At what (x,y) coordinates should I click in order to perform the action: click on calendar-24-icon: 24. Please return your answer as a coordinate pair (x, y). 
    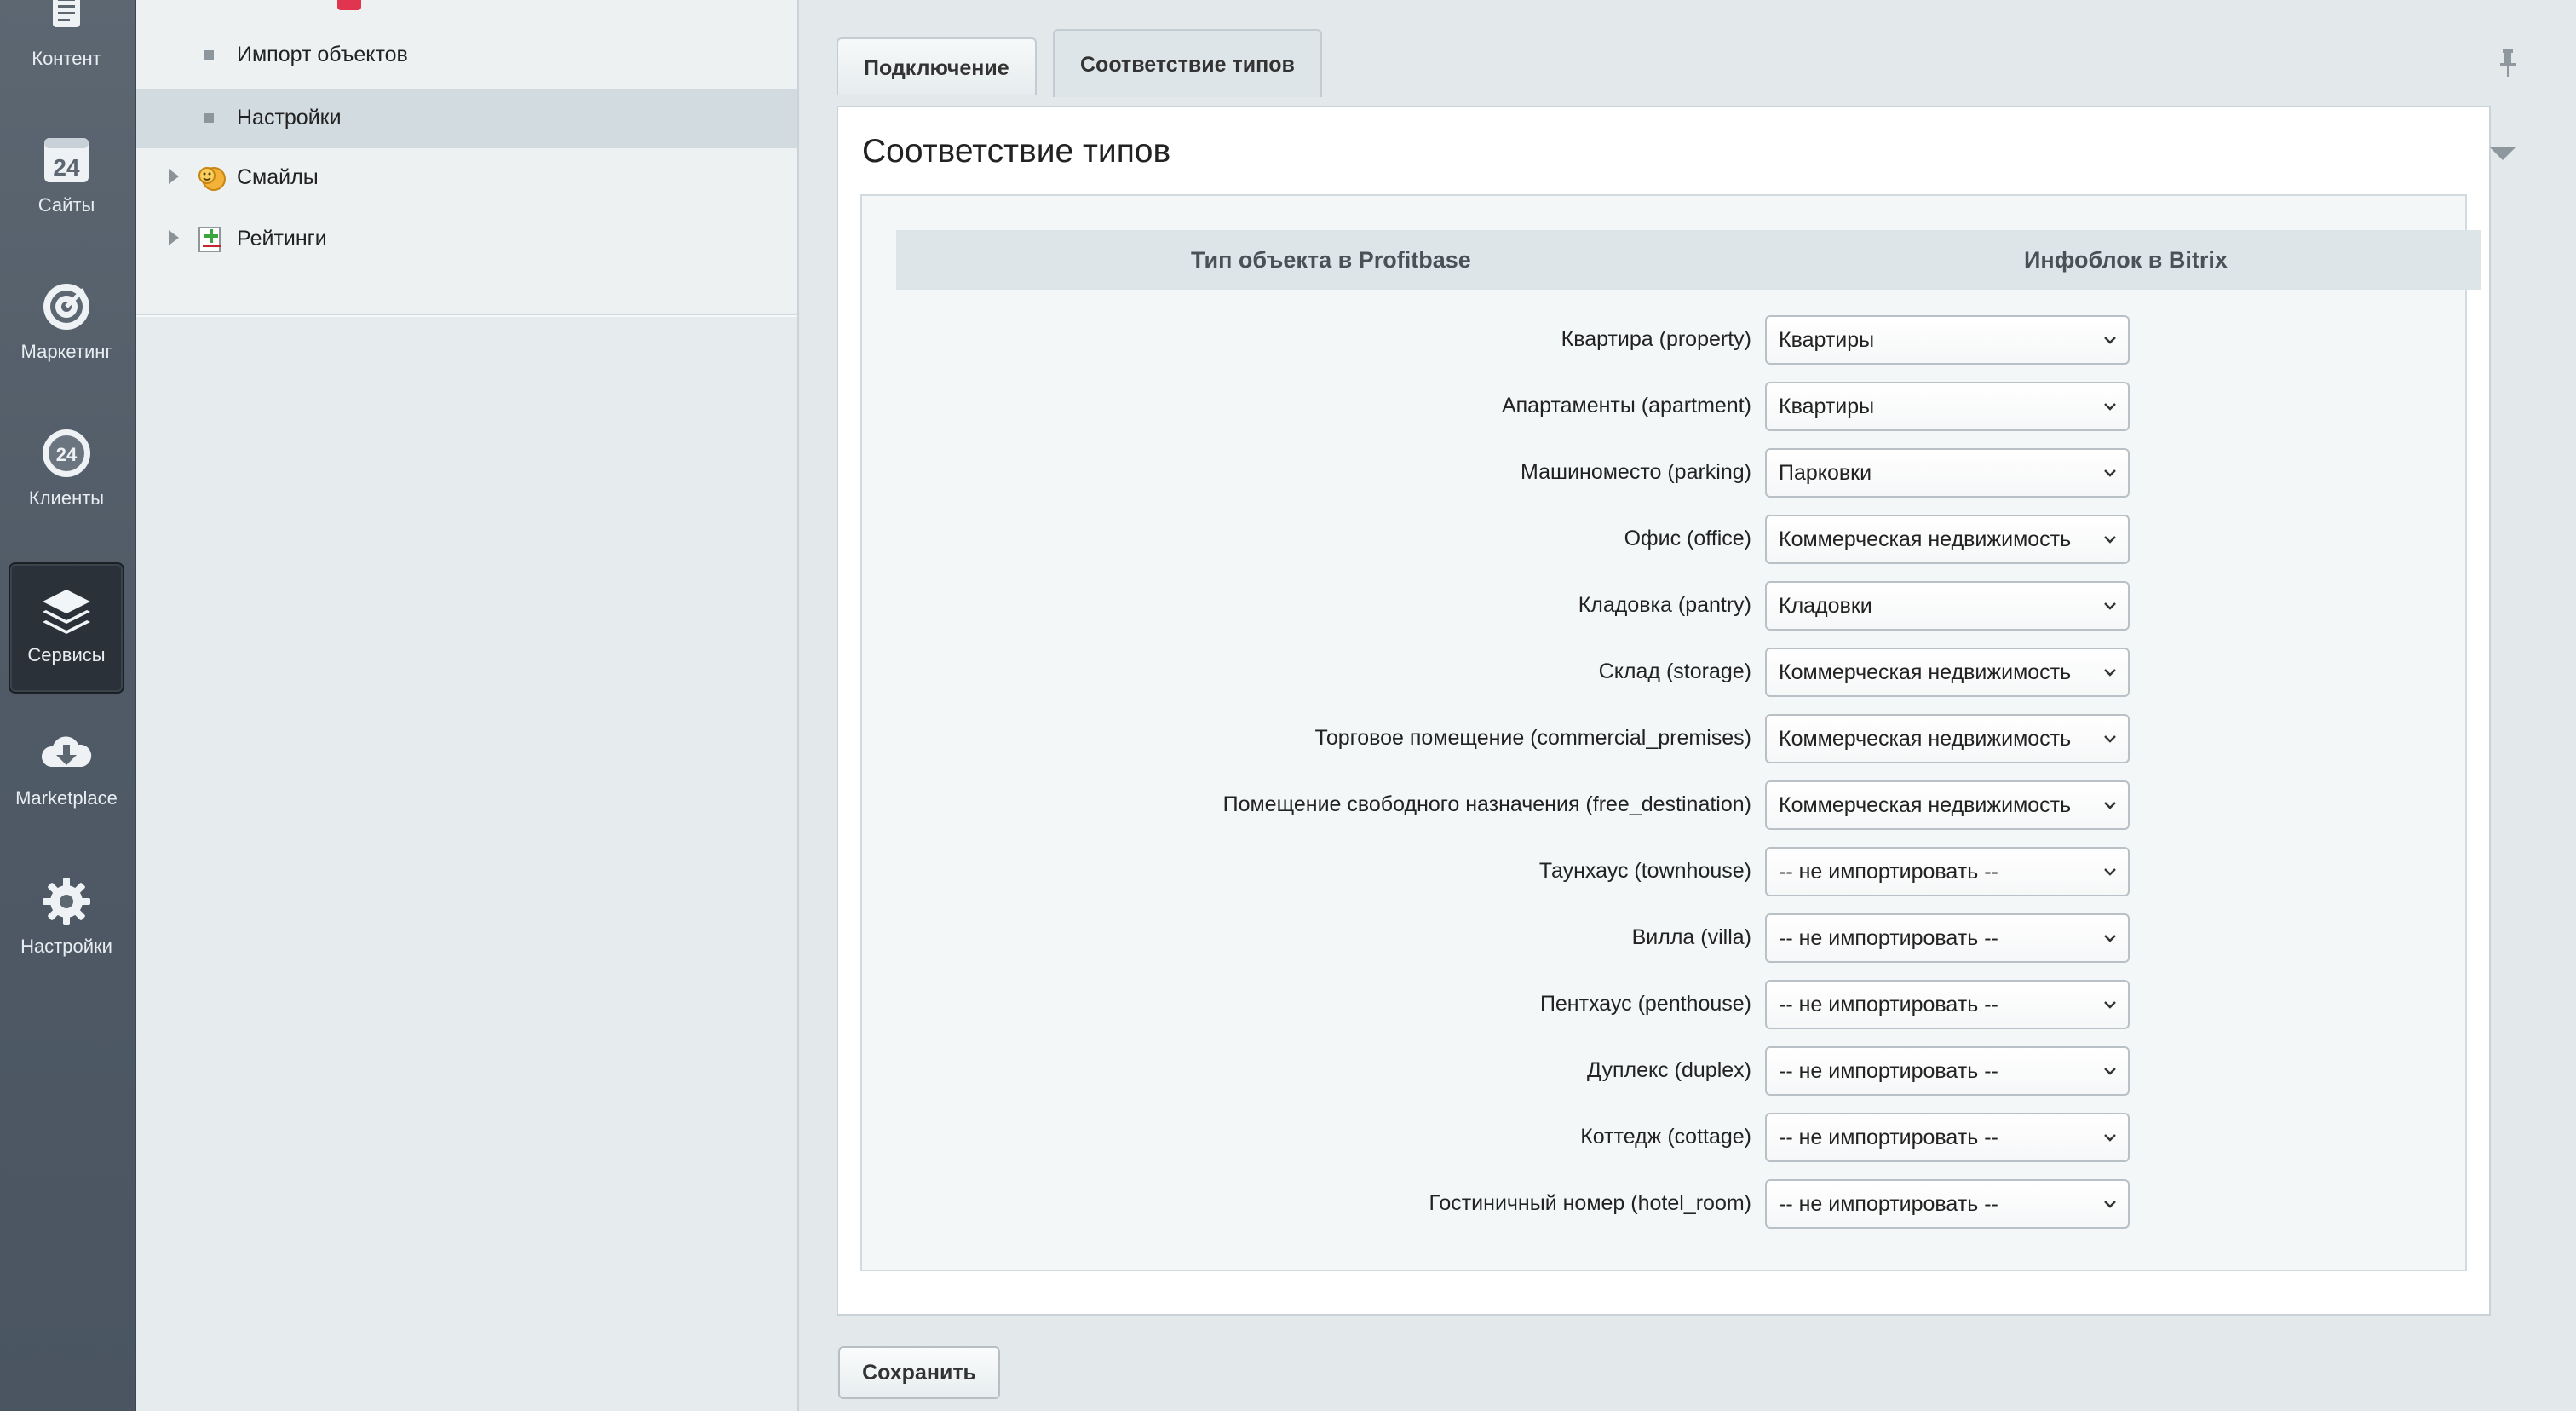
    Looking at the image, I should click on (67, 160).